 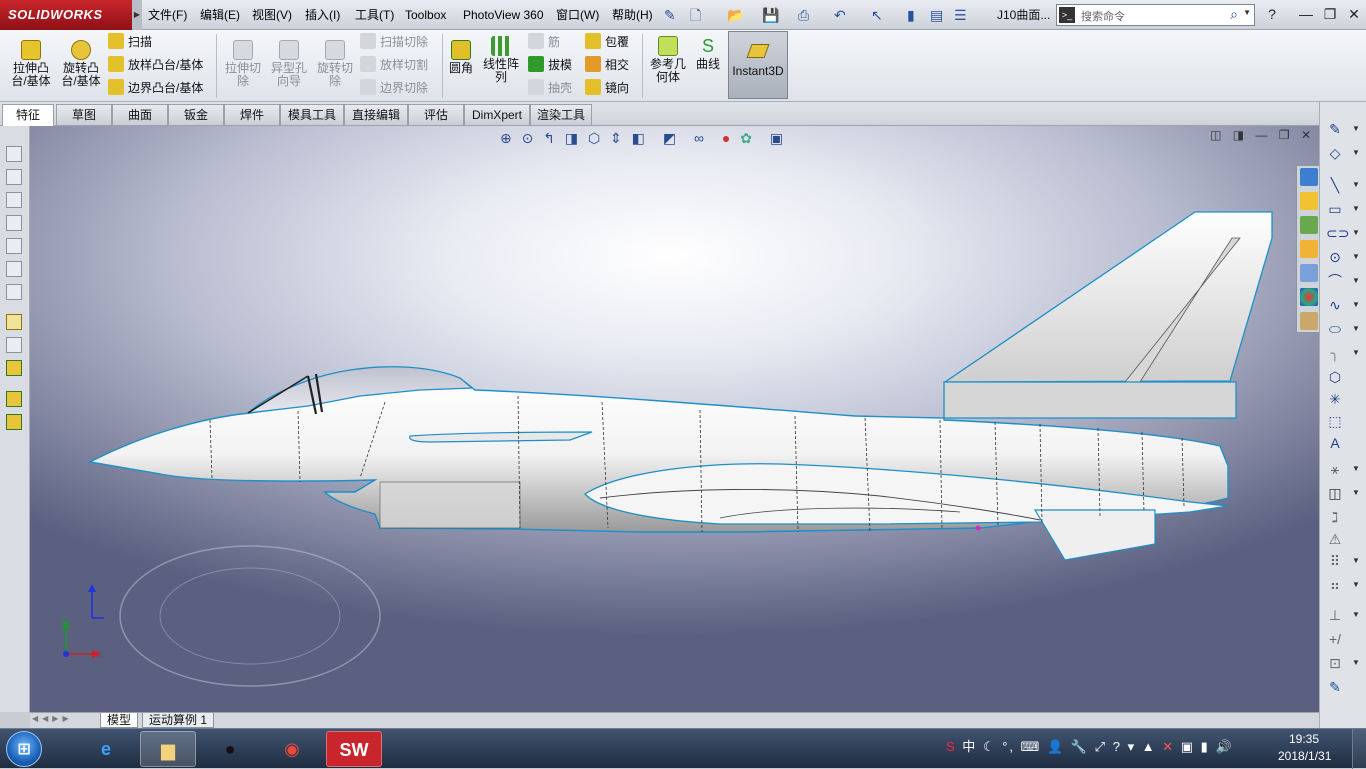 I want to click on extrude-boss-icon, so click(x=14, y=154).